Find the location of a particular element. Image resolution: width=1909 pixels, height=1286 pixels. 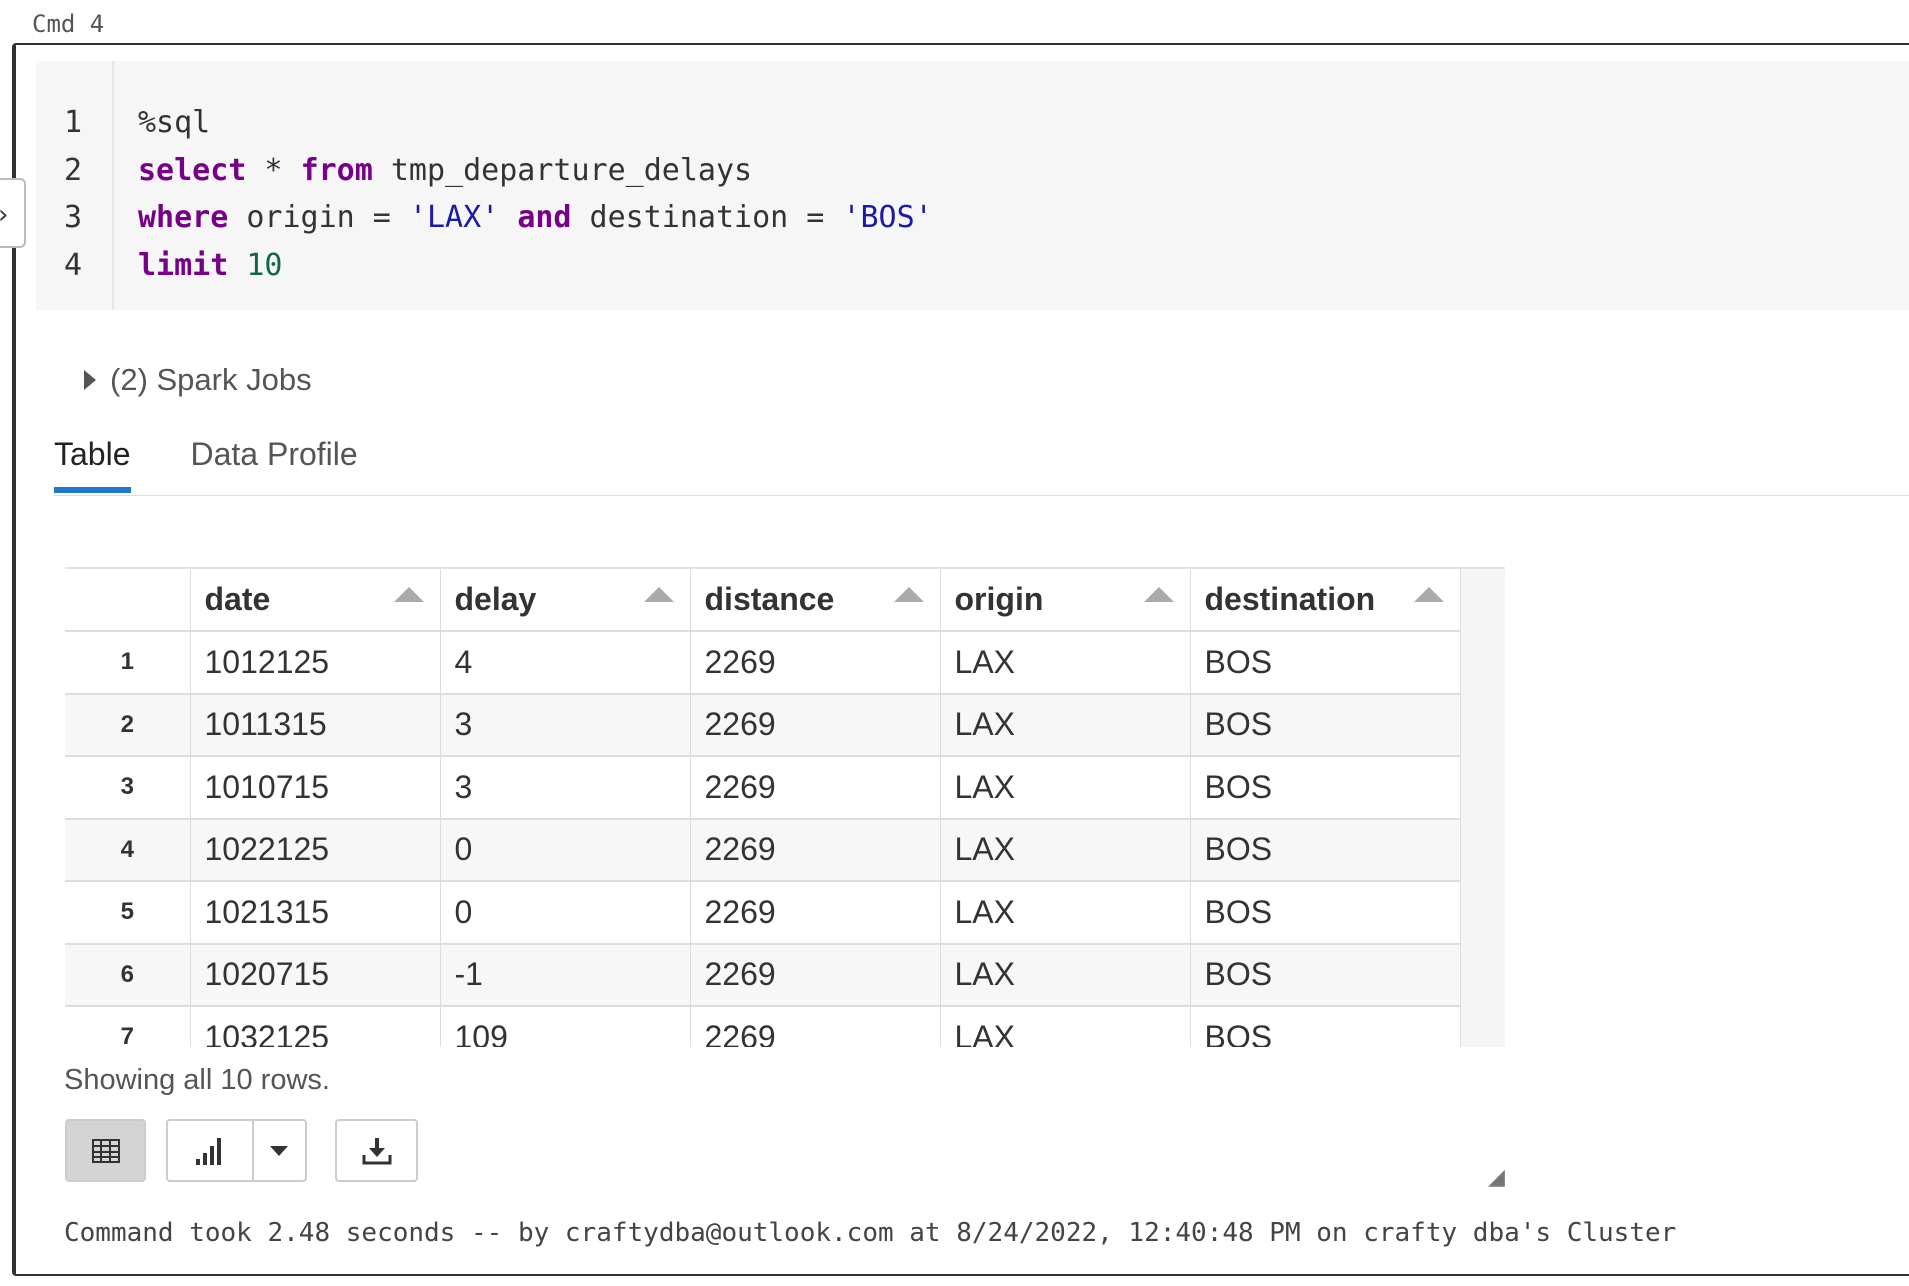

column-header-label: delay is located at coordinates (495, 599).